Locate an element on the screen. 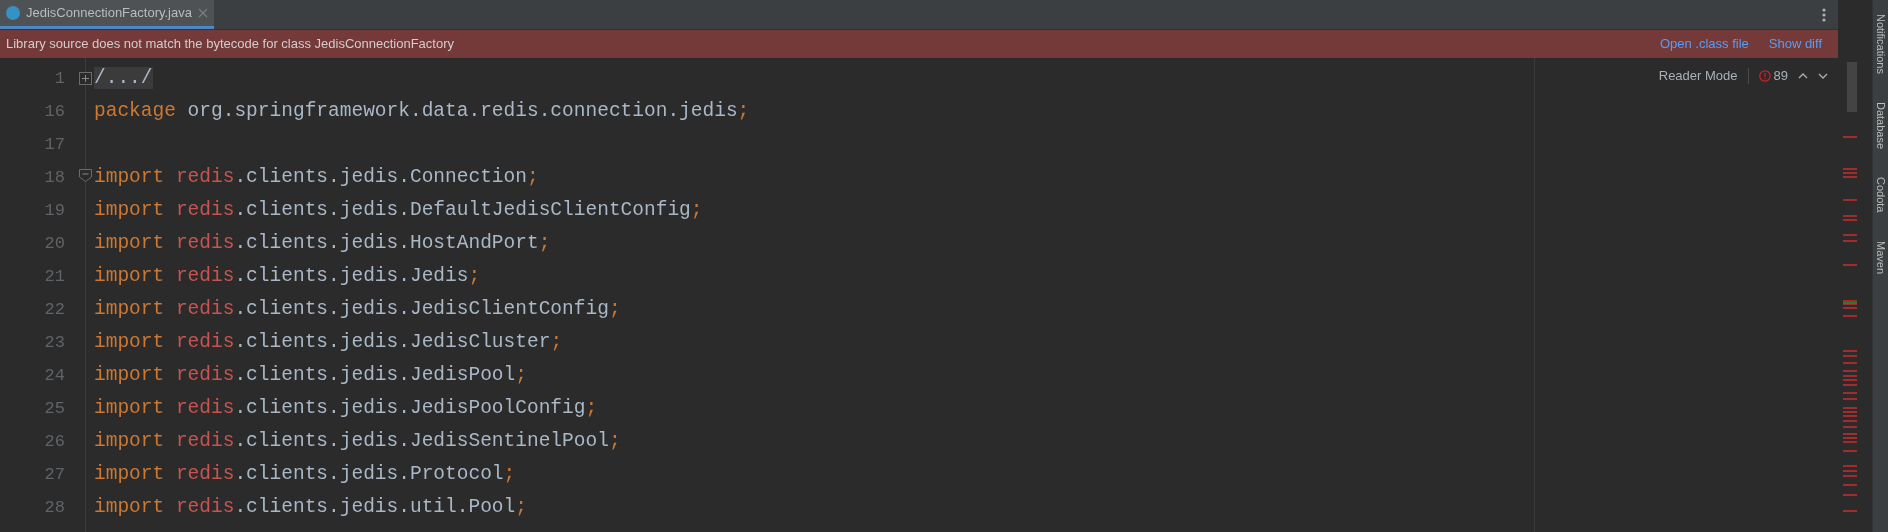 The height and width of the screenshot is (532, 1888). line-number: 17 is located at coordinates (54, 144).